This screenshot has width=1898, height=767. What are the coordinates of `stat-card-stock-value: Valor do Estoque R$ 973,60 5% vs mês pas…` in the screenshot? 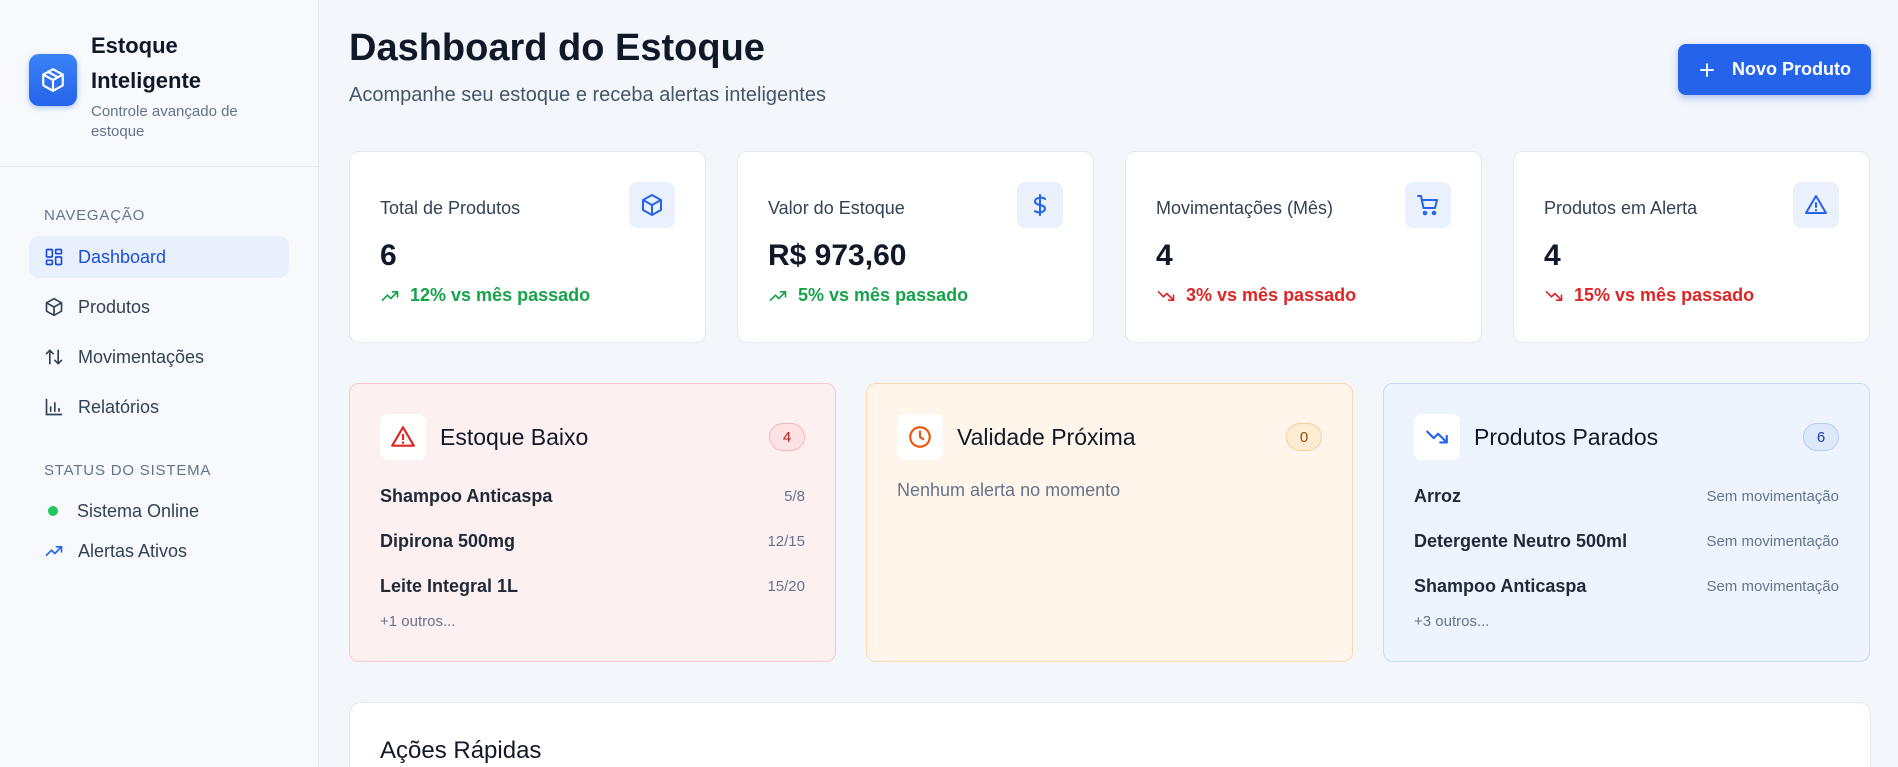 It's located at (915, 247).